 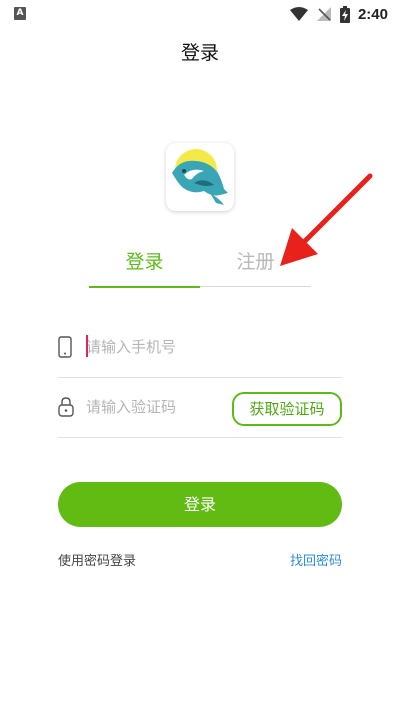 What do you see at coordinates (200, 14) in the screenshot?
I see `status-bar: A 2:40` at bounding box center [200, 14].